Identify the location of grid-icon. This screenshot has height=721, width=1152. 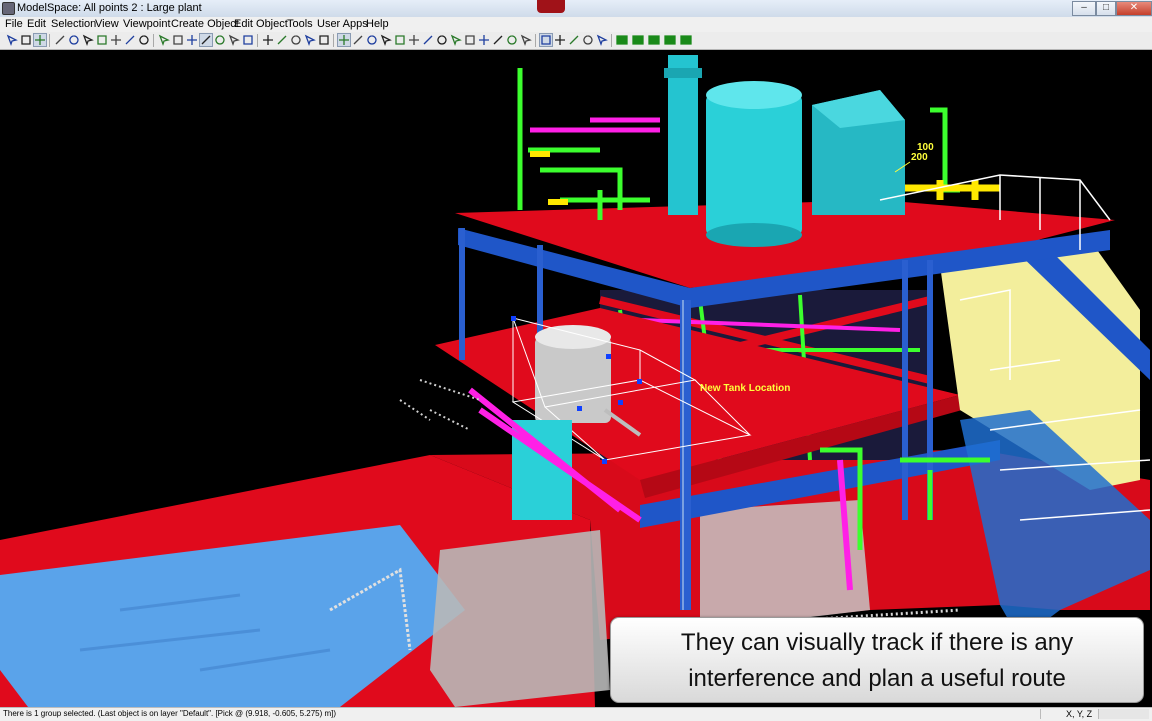
(526, 40).